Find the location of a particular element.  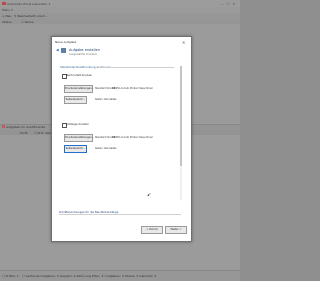

tasks-icon is located at coordinates (3, 126).